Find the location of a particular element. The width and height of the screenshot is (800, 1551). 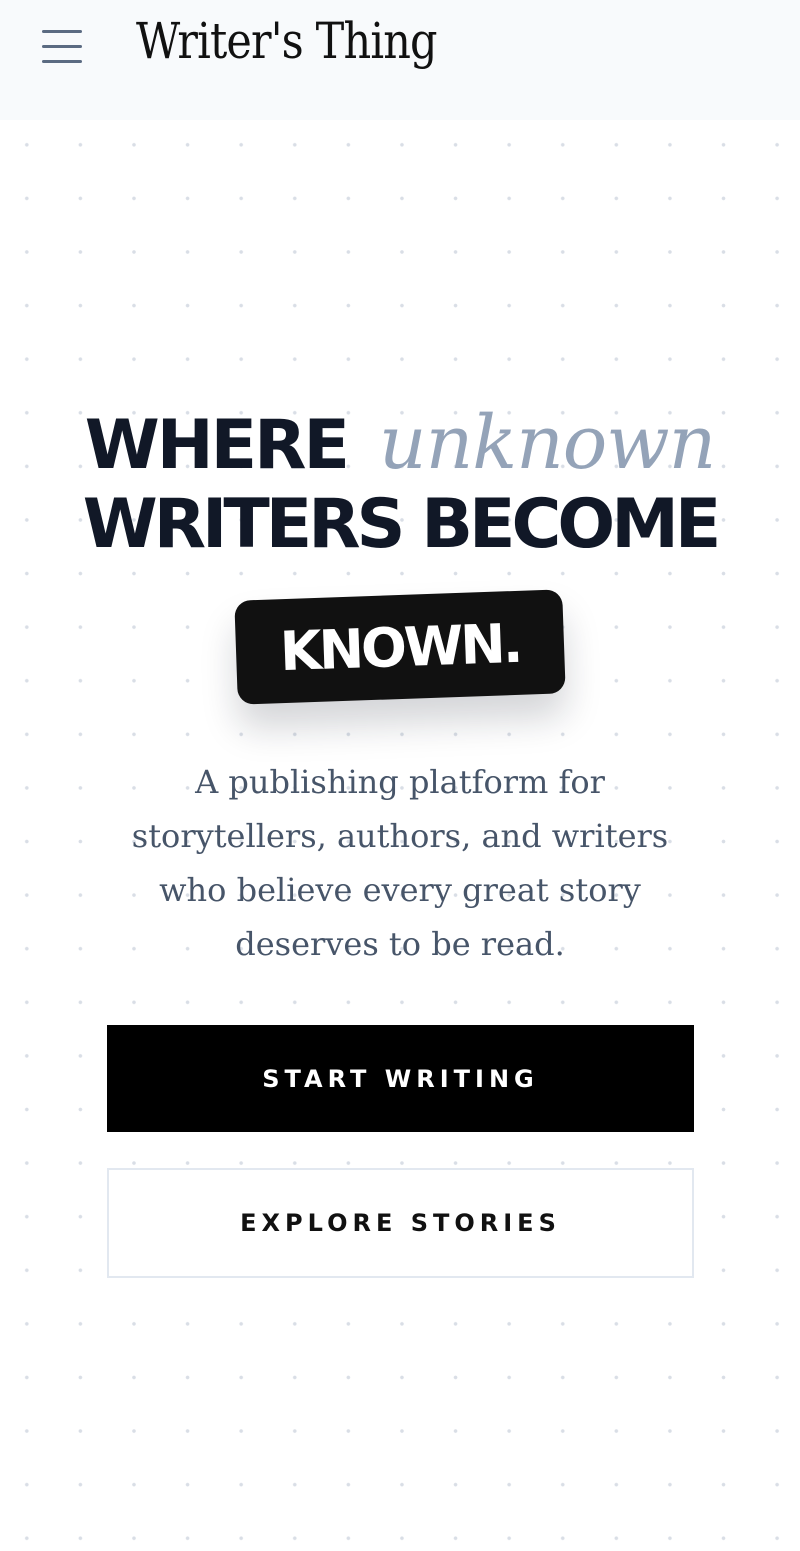

hamburger-menu-icon is located at coordinates (62, 47).